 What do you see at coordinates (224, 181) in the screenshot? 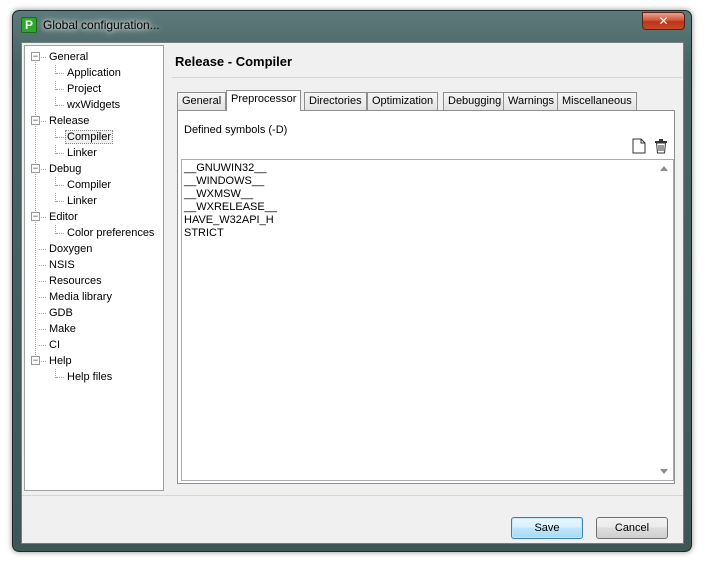
I see `symbol-line: __WINDOWS__` at bounding box center [224, 181].